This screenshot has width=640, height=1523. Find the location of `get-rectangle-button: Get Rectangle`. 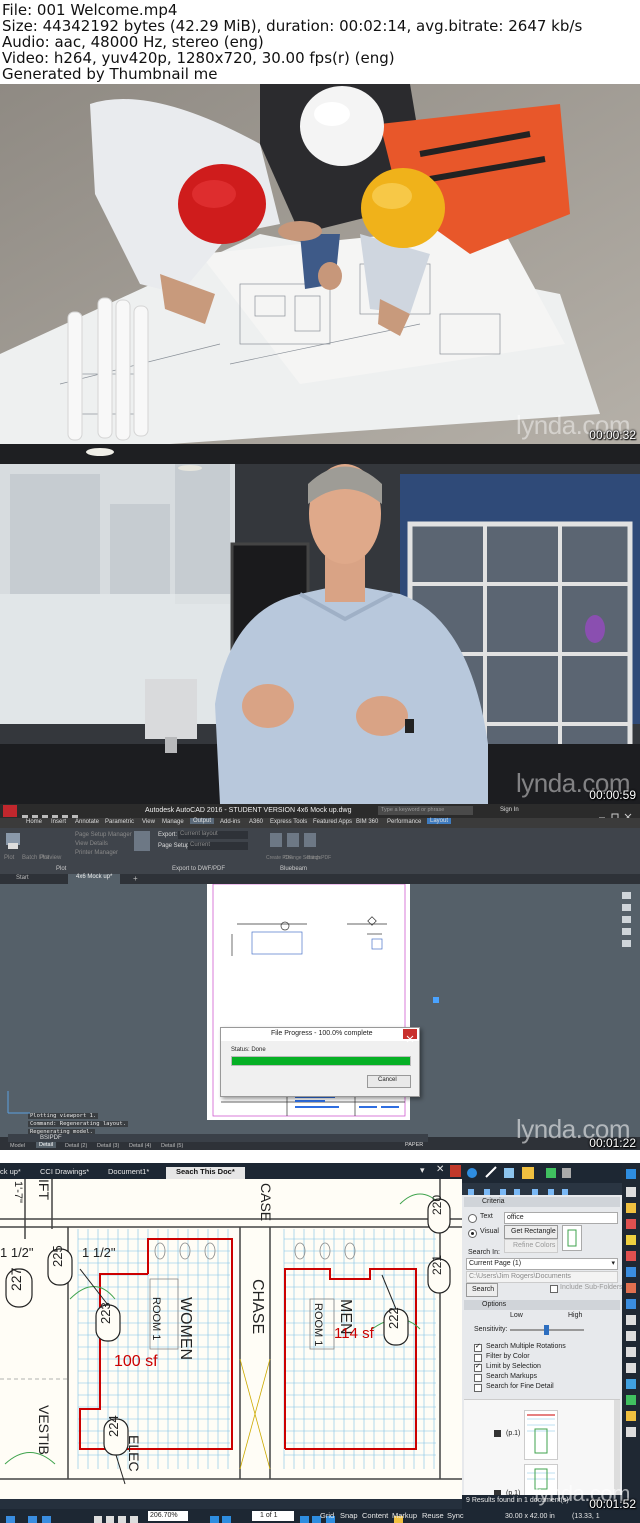

get-rectangle-button: Get Rectangle is located at coordinates (531, 1232).